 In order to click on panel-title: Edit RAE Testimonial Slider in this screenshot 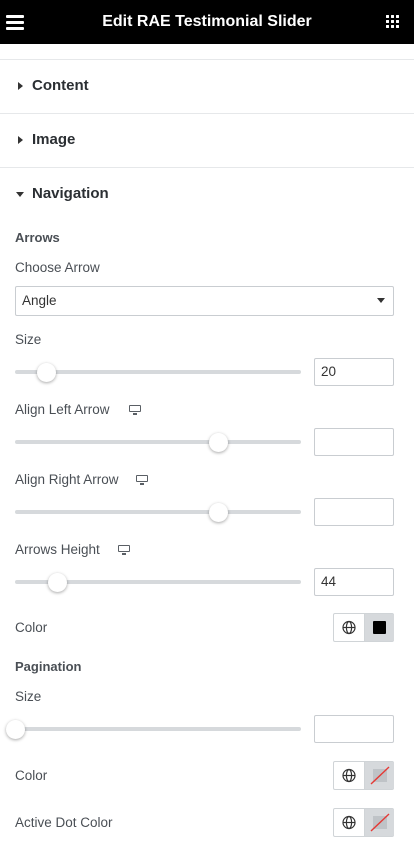, I will do `click(207, 21)`.